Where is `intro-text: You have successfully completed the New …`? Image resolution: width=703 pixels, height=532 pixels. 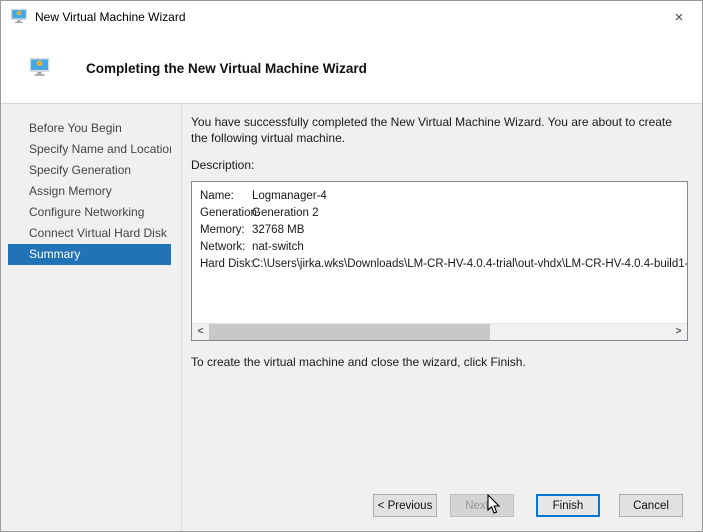 intro-text: You have successfully completed the New … is located at coordinates (431, 130).